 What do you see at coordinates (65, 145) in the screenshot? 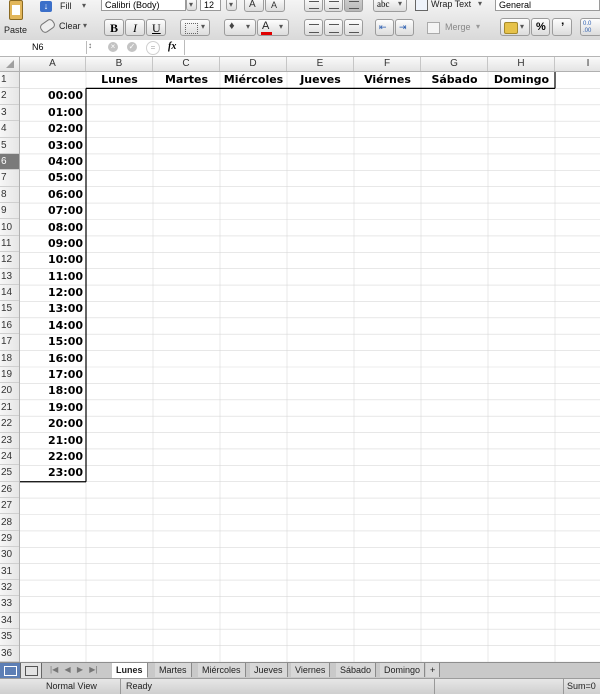
I see `hour-cell: 03:00` at bounding box center [65, 145].